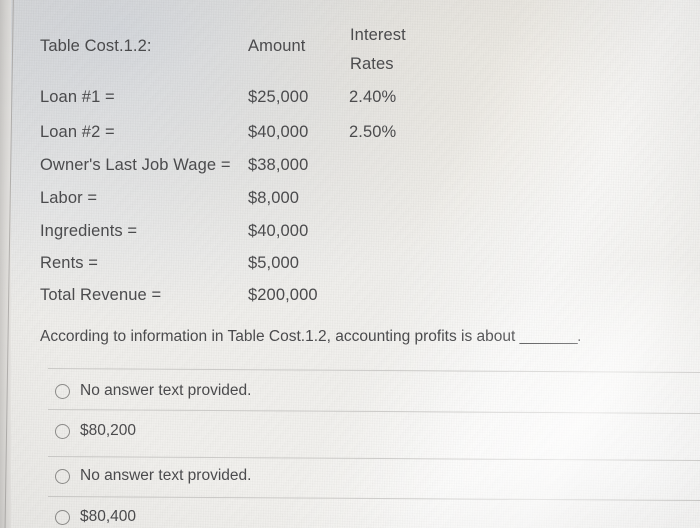 This screenshot has width=700, height=528. What do you see at coordinates (378, 35) in the screenshot?
I see `column-header-interest-rates-line1: Interest` at bounding box center [378, 35].